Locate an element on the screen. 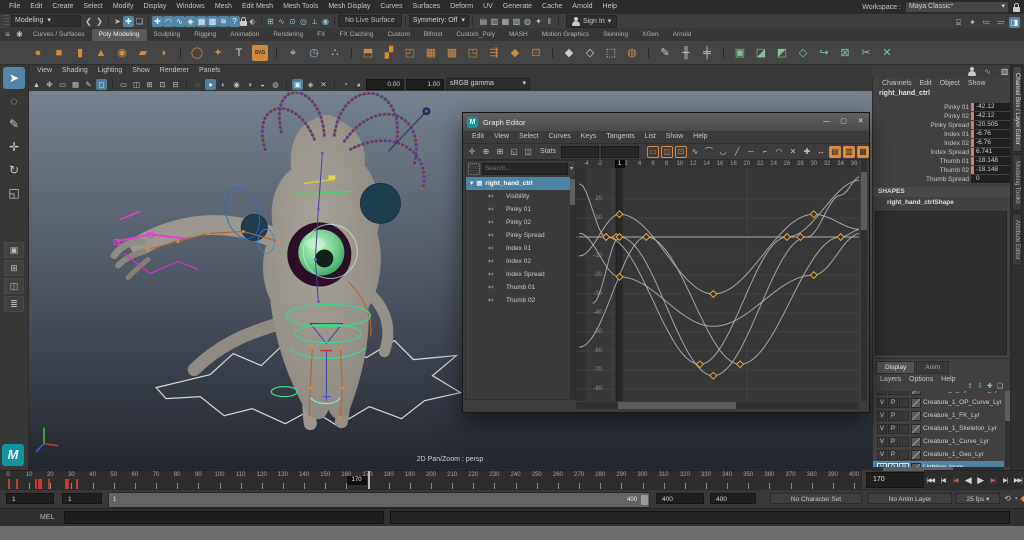 The width and height of the screenshot is (1024, 540). layer-row-creature-1-curve-lyr: V P Creature_1_Curve_Lyr is located at coordinates (938, 441).